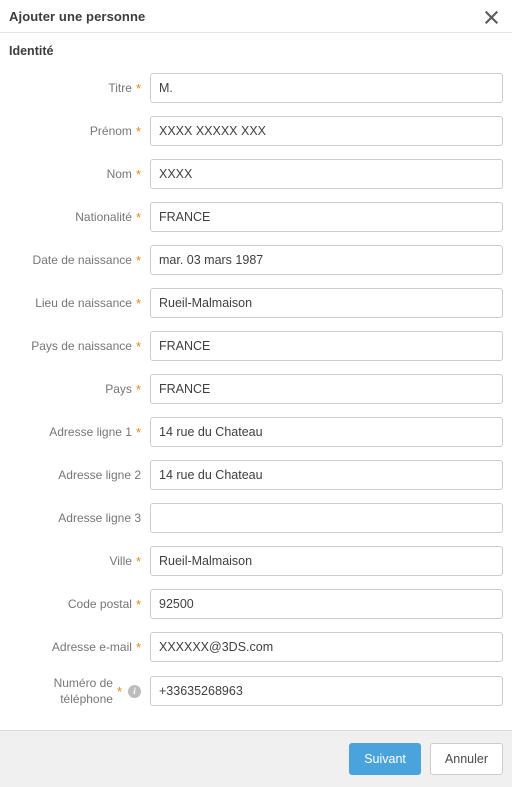 The width and height of the screenshot is (512, 787). I want to click on field-label: Nationalité *, so click(79, 217).